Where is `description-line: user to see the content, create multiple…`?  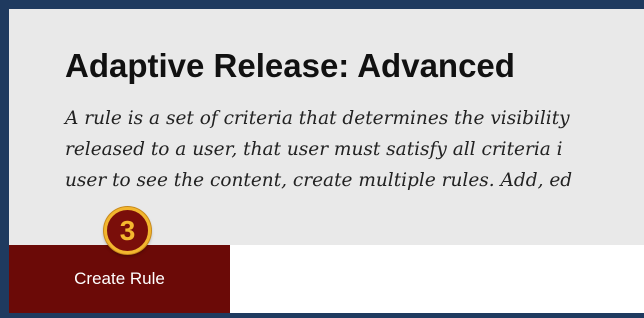
description-line: user to see the content, create multiple… is located at coordinates (319, 180).